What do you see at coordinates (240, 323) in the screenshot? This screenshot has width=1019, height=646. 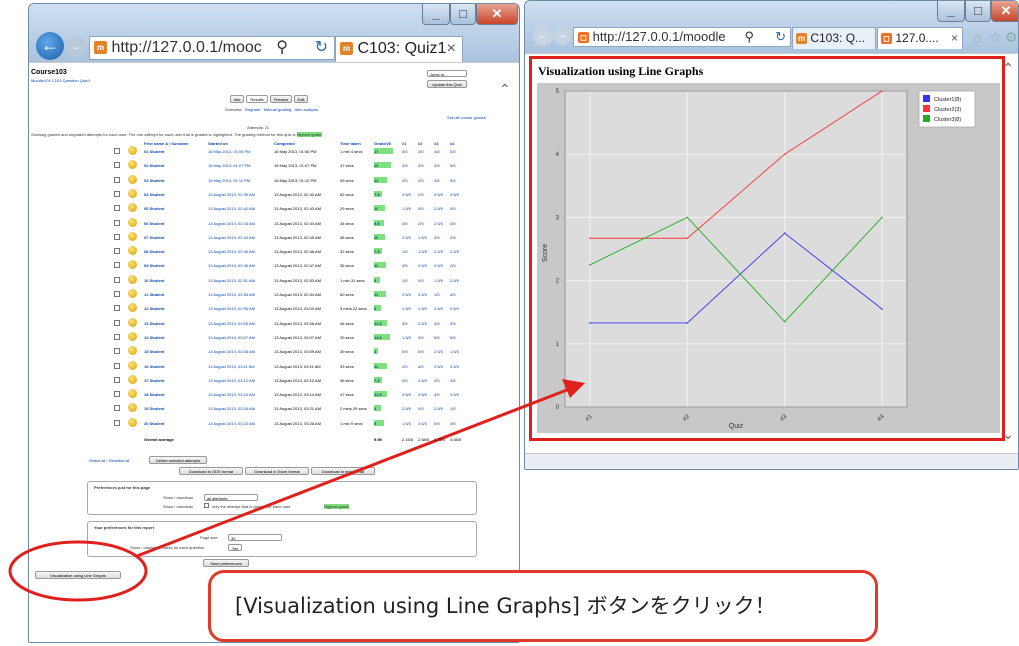 I see `started-on: 13 August 2013, 03:05 AM` at bounding box center [240, 323].